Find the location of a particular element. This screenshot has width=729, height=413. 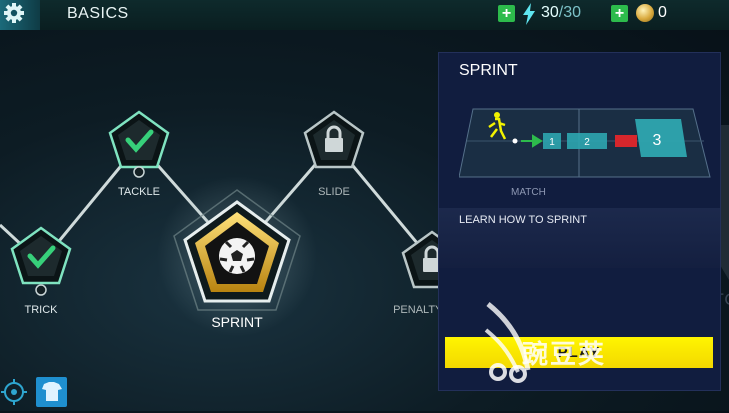

coin-icon is located at coordinates (645, 13).